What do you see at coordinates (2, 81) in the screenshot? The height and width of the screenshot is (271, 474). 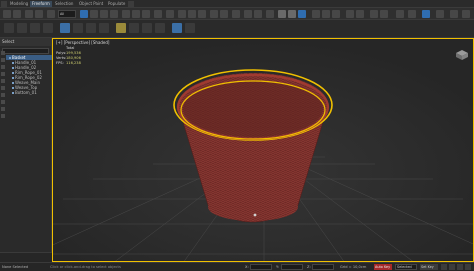 I see `filter-helpers-icon` at bounding box center [2, 81].